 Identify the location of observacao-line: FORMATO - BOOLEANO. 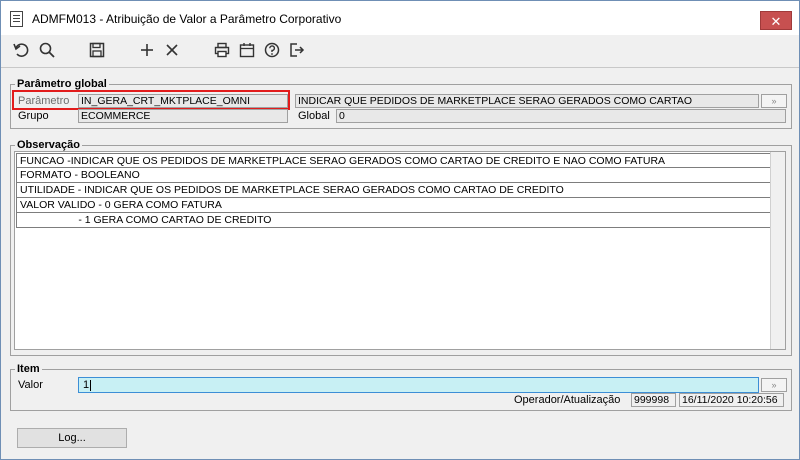
(394, 175).